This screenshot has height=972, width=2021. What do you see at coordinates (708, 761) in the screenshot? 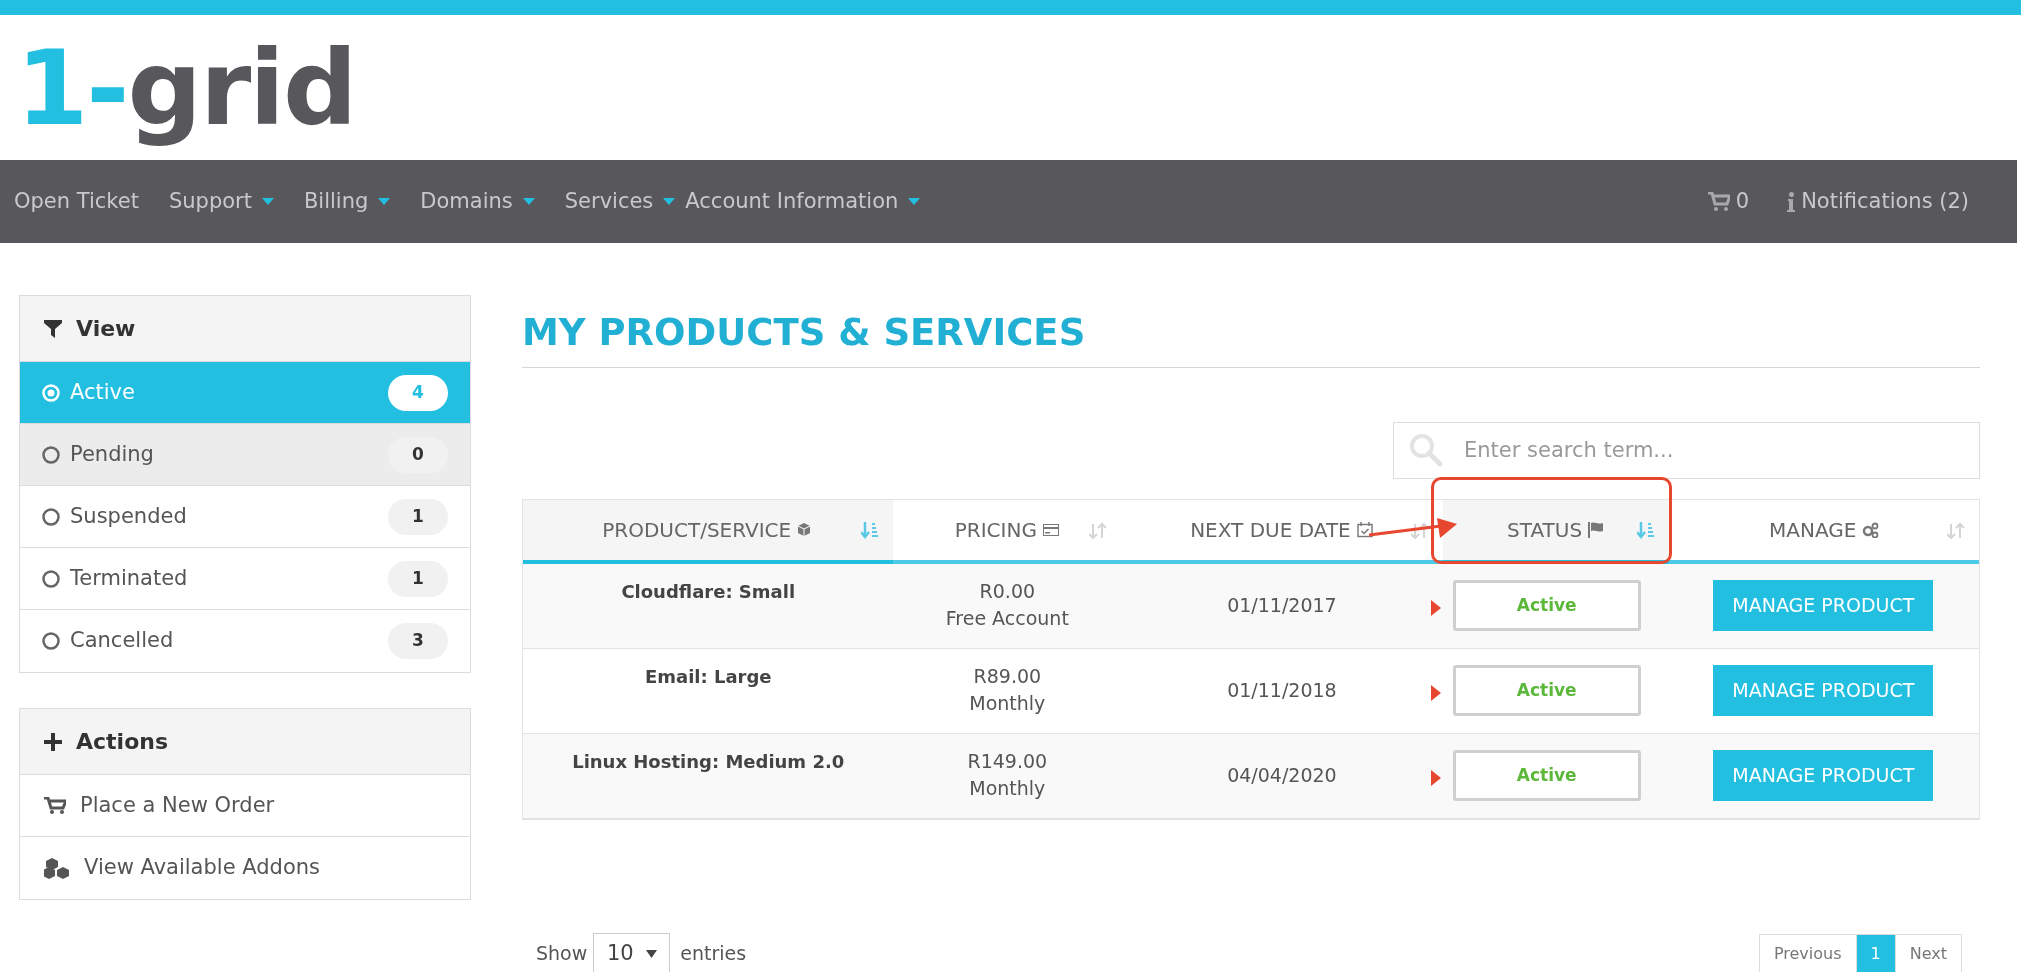
I see `product-name: Linux Hosting: Medium 2.0` at bounding box center [708, 761].